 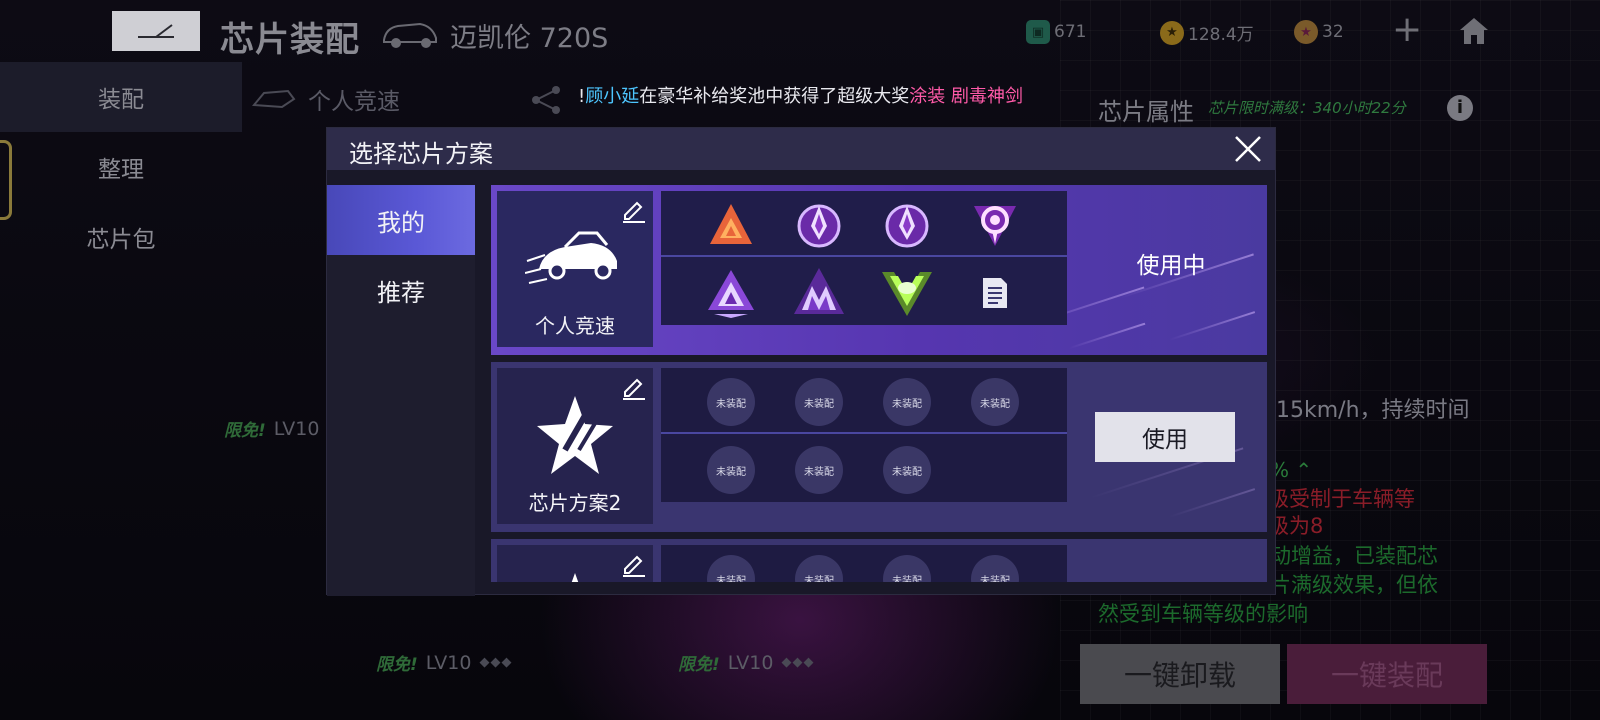 What do you see at coordinates (1296, 526) in the screenshot?
I see `attr-desc-warning-line2: 级为8` at bounding box center [1296, 526].